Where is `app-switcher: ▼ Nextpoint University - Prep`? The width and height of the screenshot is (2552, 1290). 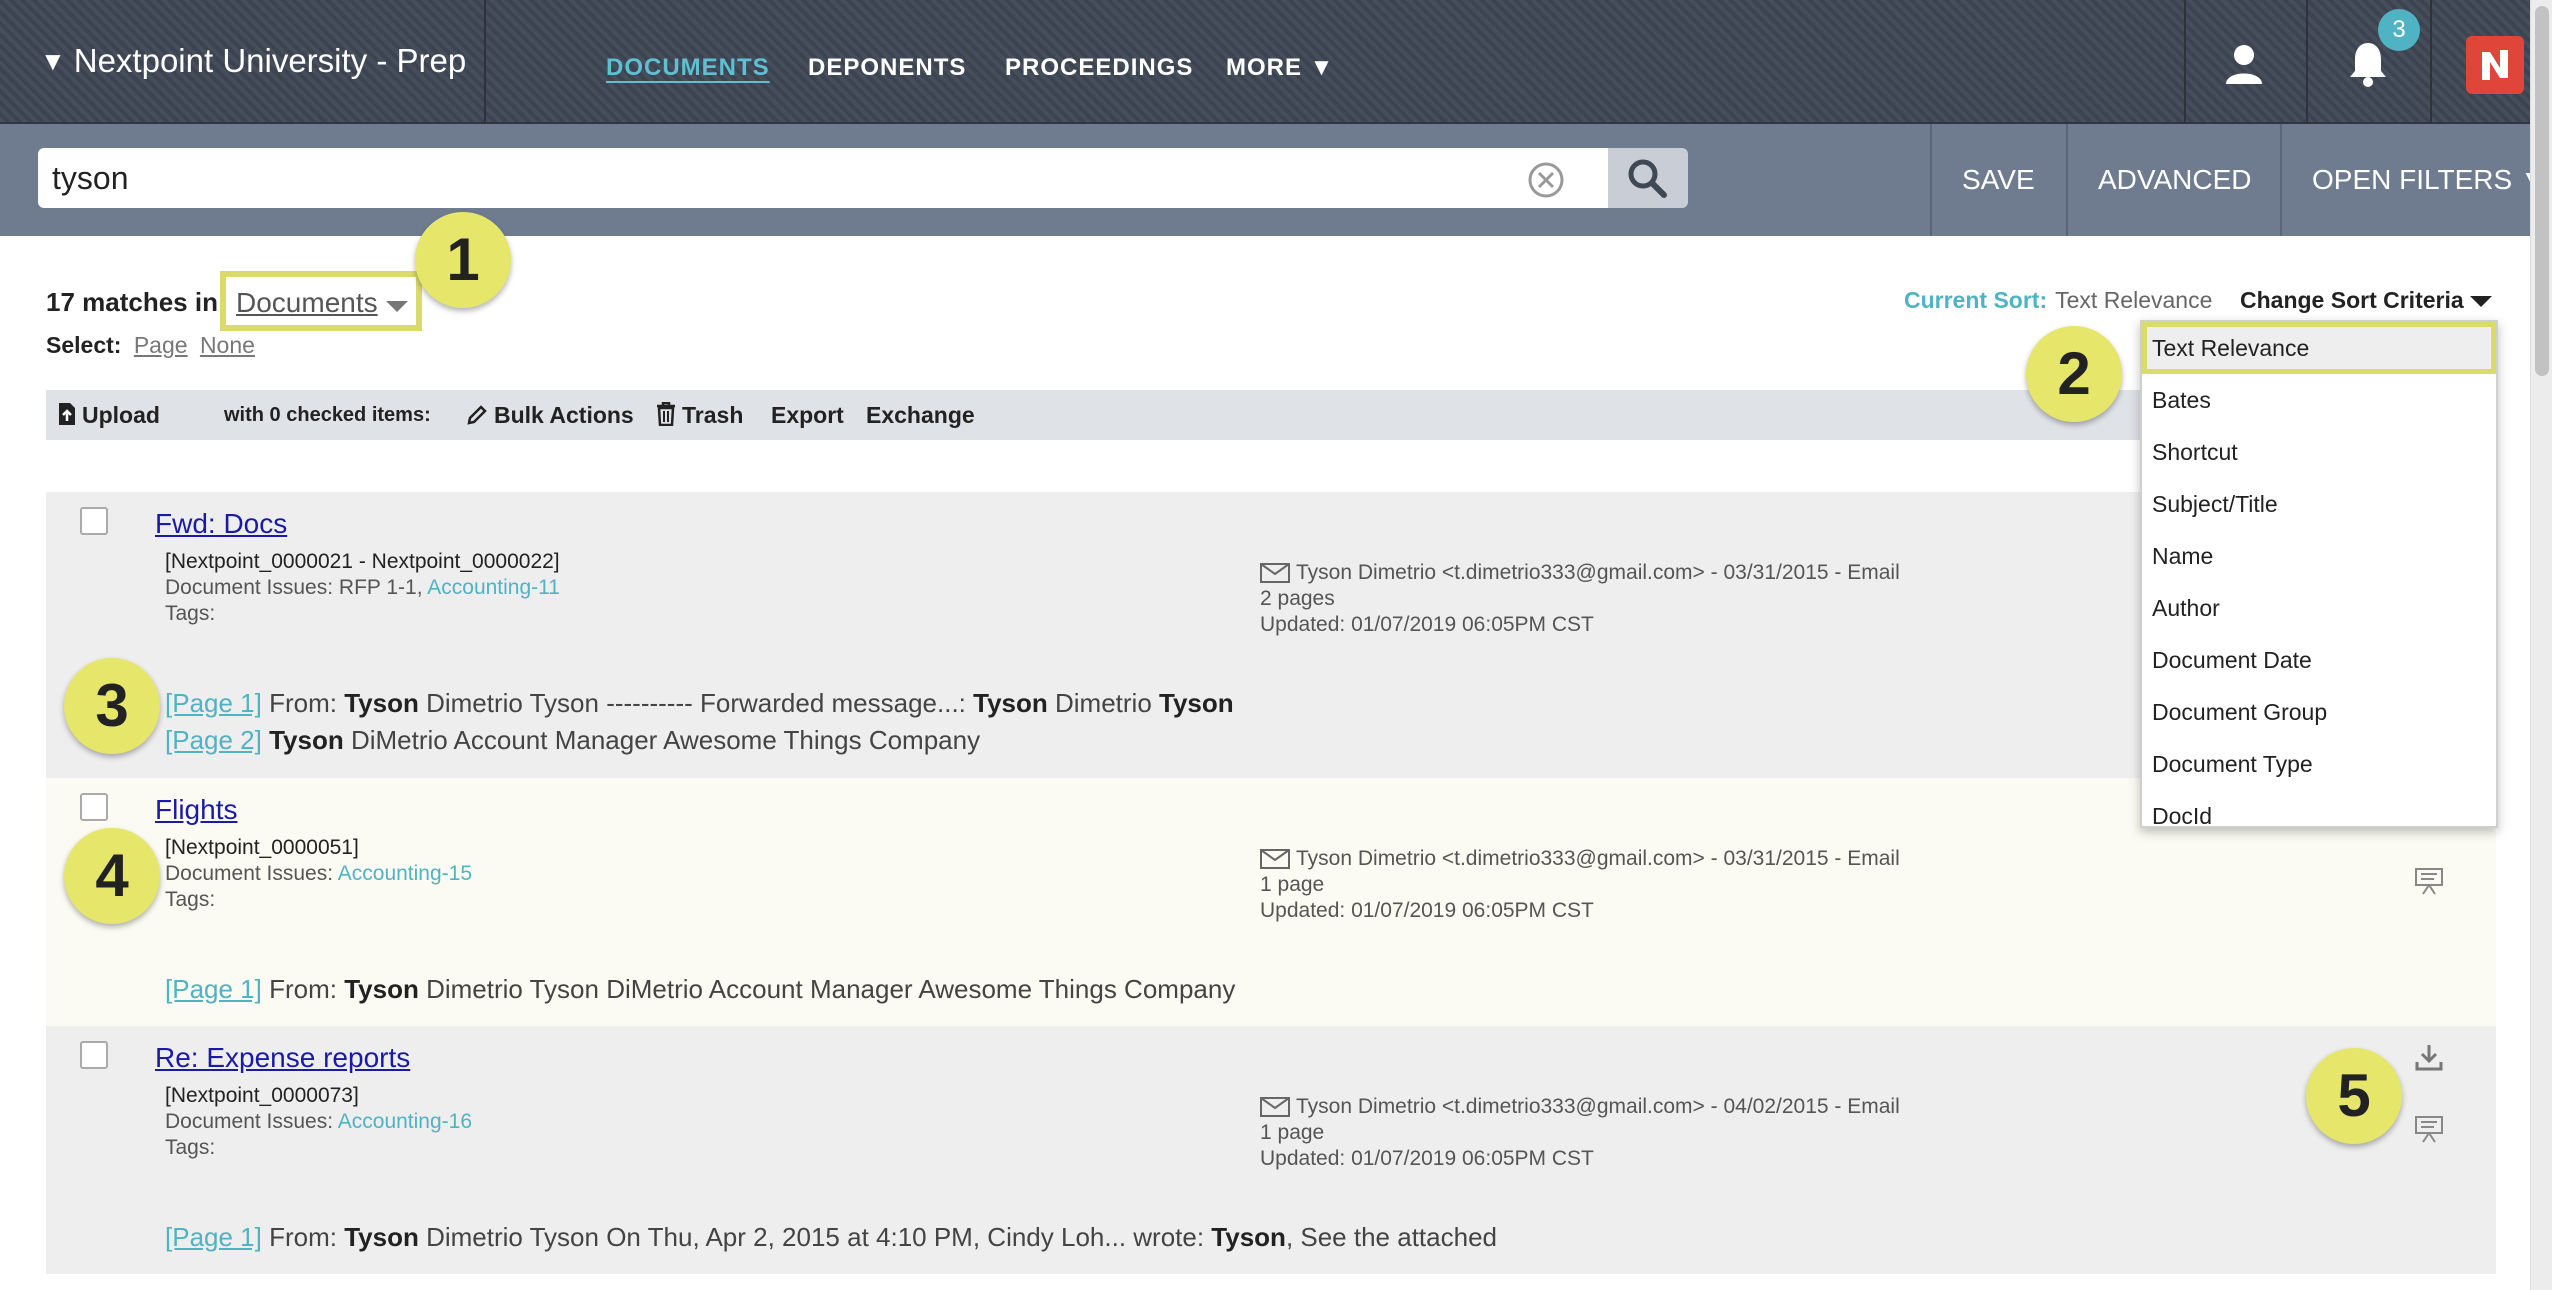 app-switcher: ▼ Nextpoint University - Prep is located at coordinates (253, 61).